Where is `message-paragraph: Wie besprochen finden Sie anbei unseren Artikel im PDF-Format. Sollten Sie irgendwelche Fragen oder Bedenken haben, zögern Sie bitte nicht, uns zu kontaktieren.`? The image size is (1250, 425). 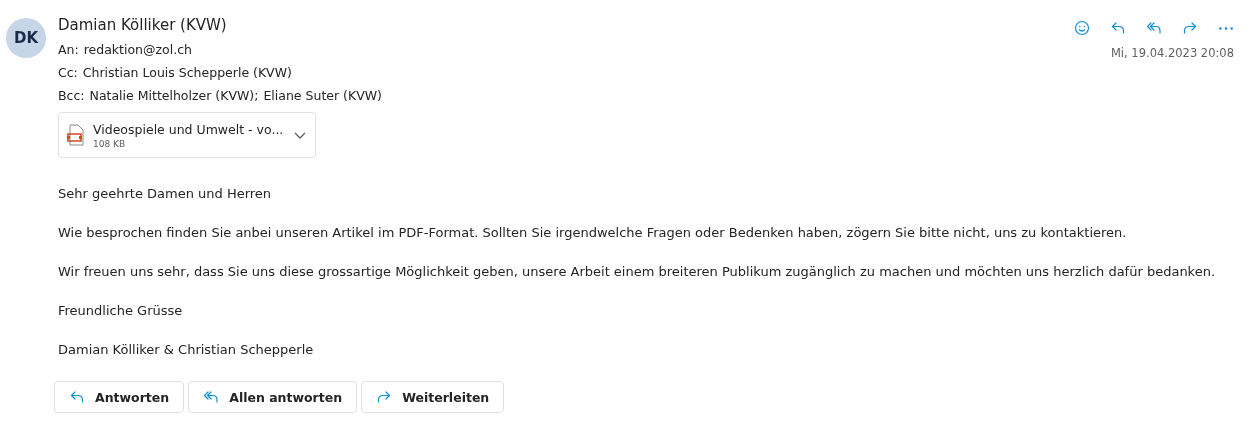 message-paragraph: Wie besprochen finden Sie anbei unseren Artikel im PDF-Format. Sollten Sie irgendwelche Fragen oder Bedenken haben, zögern Sie bitte nicht, uns zu kontaktieren. is located at coordinates (593, 232).